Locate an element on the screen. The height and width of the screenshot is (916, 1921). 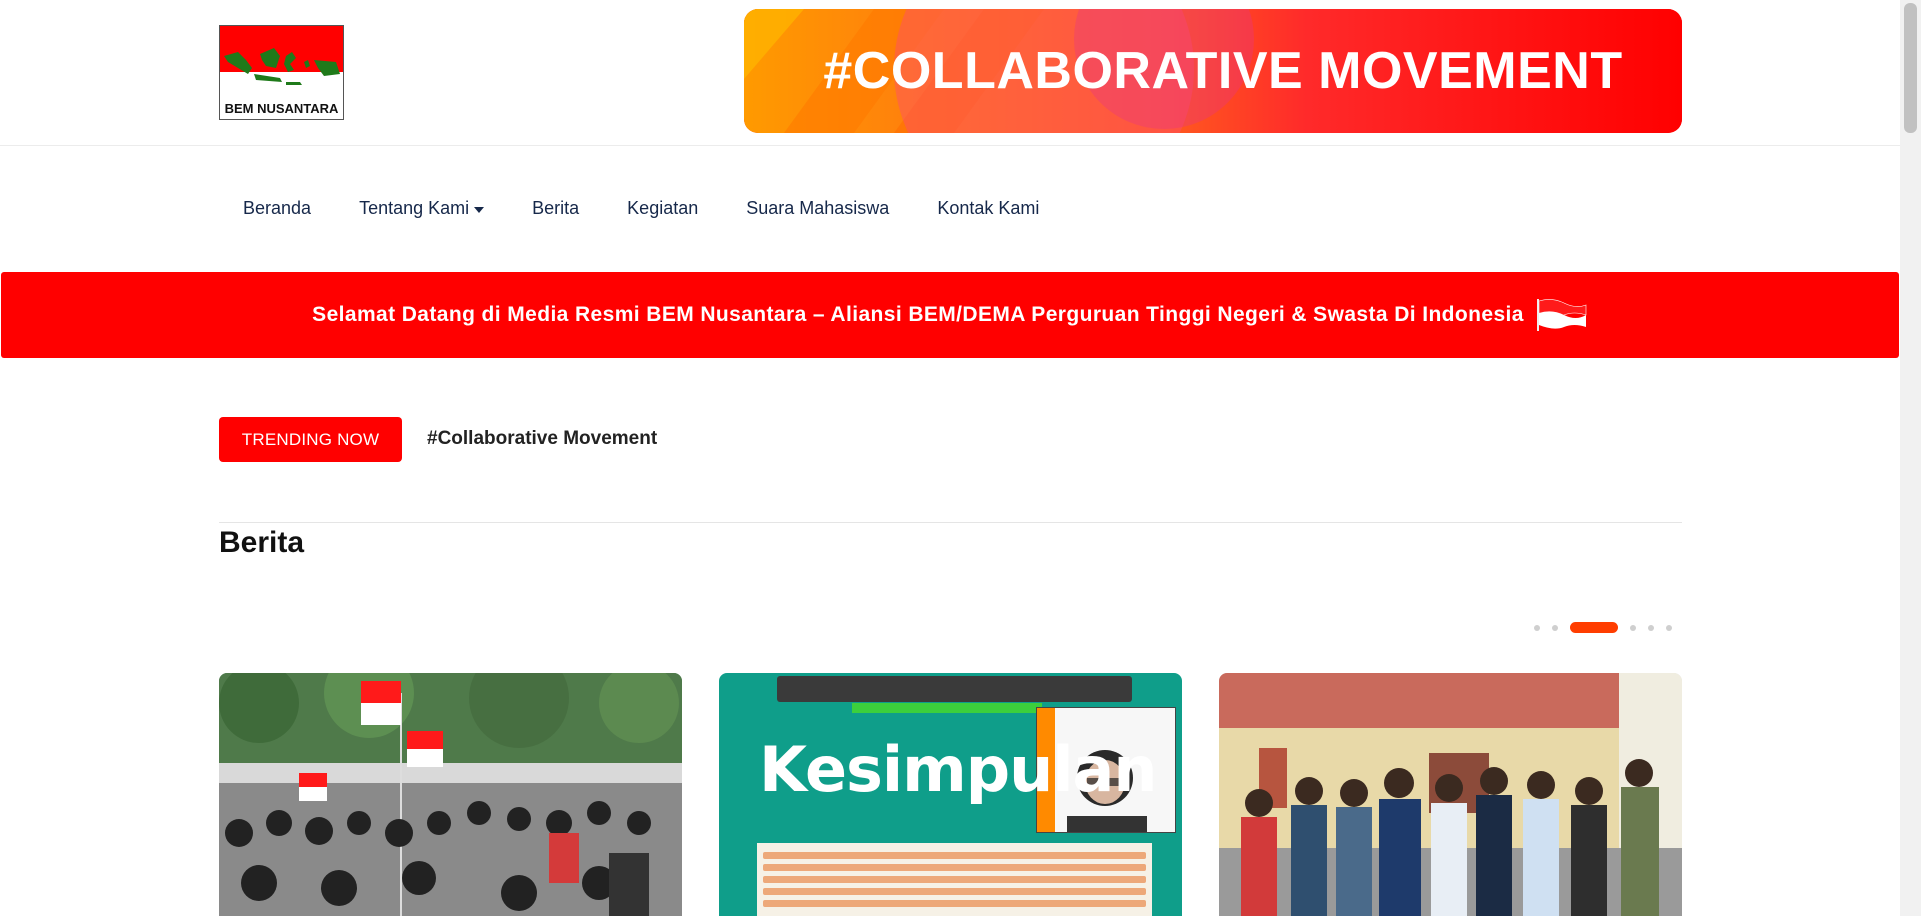
nav-item-berita: Berita is located at coordinates (555, 208).